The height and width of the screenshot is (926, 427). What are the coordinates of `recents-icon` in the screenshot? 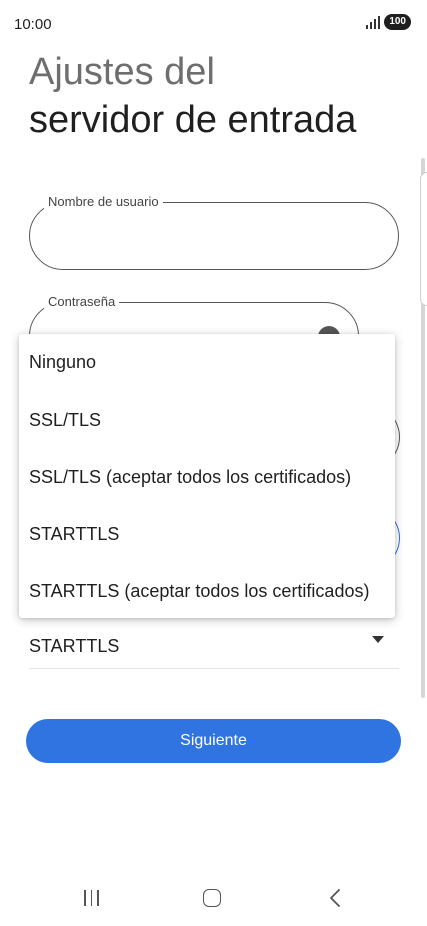 It's located at (91, 898).